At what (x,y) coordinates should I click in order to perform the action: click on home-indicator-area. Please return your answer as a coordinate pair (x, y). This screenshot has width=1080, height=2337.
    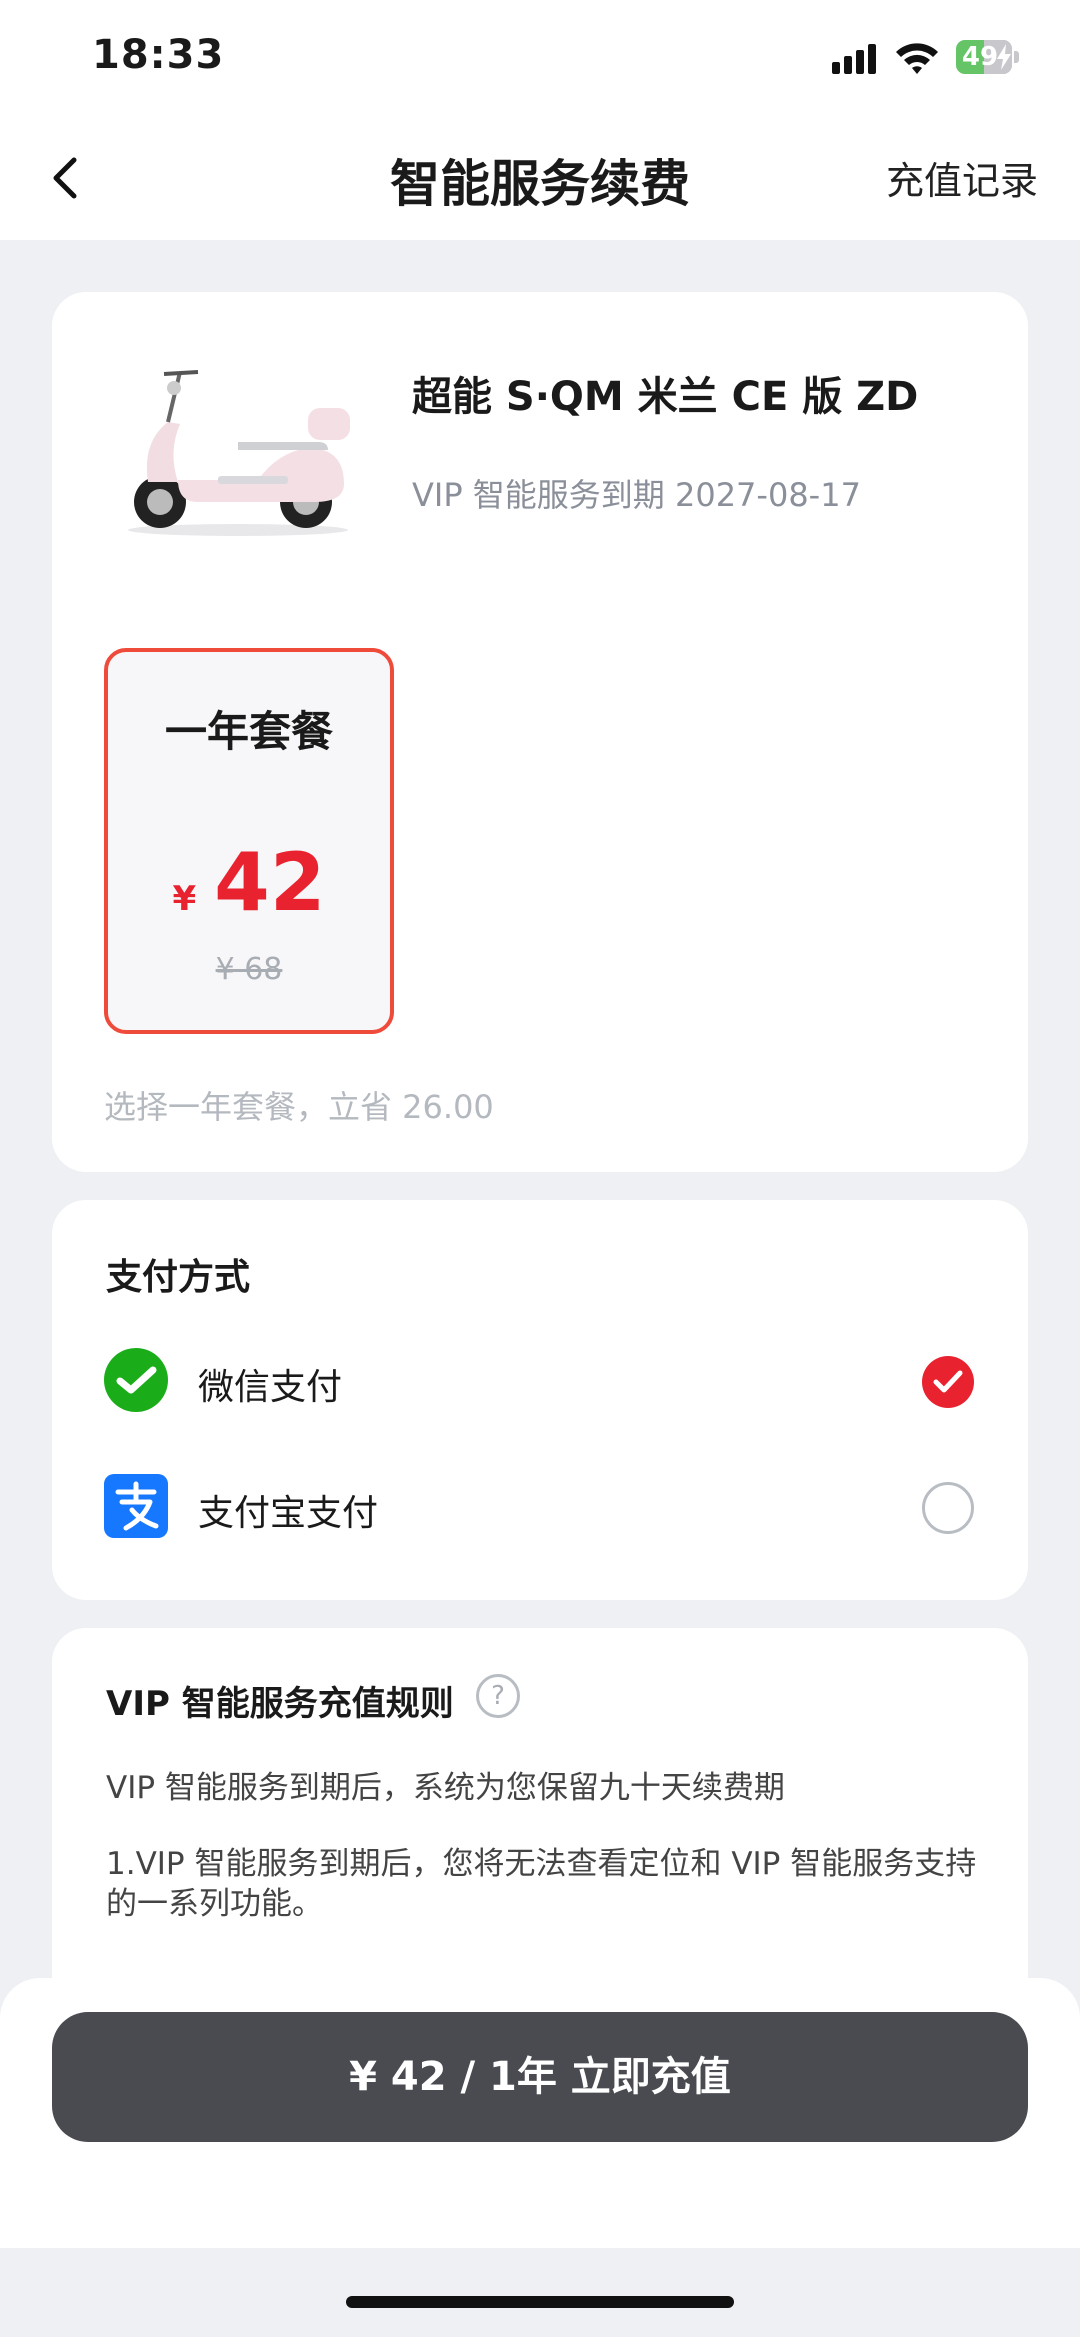
    Looking at the image, I should click on (540, 2292).